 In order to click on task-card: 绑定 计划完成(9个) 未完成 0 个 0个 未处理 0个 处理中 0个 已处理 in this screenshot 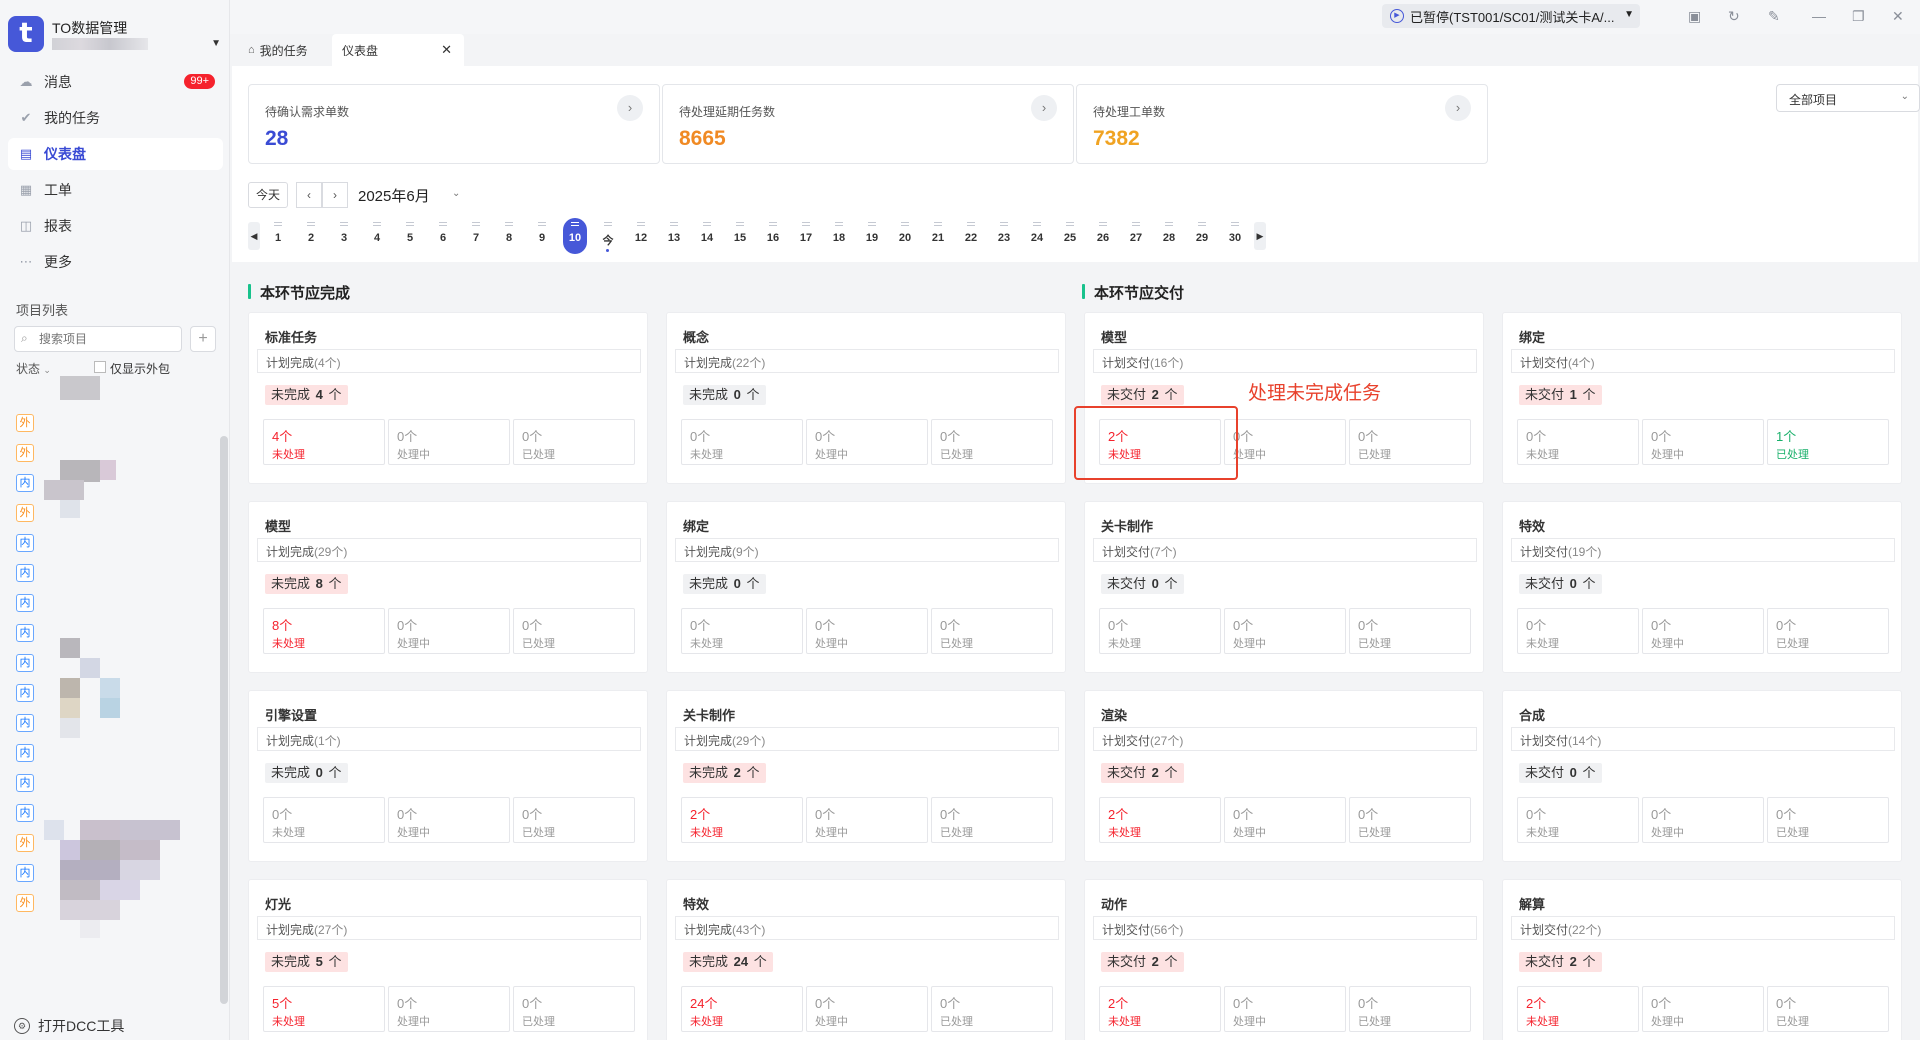, I will do `click(866, 587)`.